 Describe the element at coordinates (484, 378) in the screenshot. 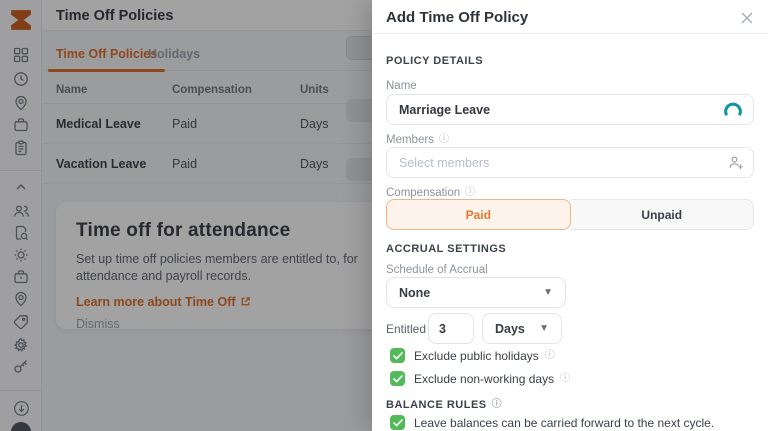

I see `label-text: Exclude non-working days` at that location.